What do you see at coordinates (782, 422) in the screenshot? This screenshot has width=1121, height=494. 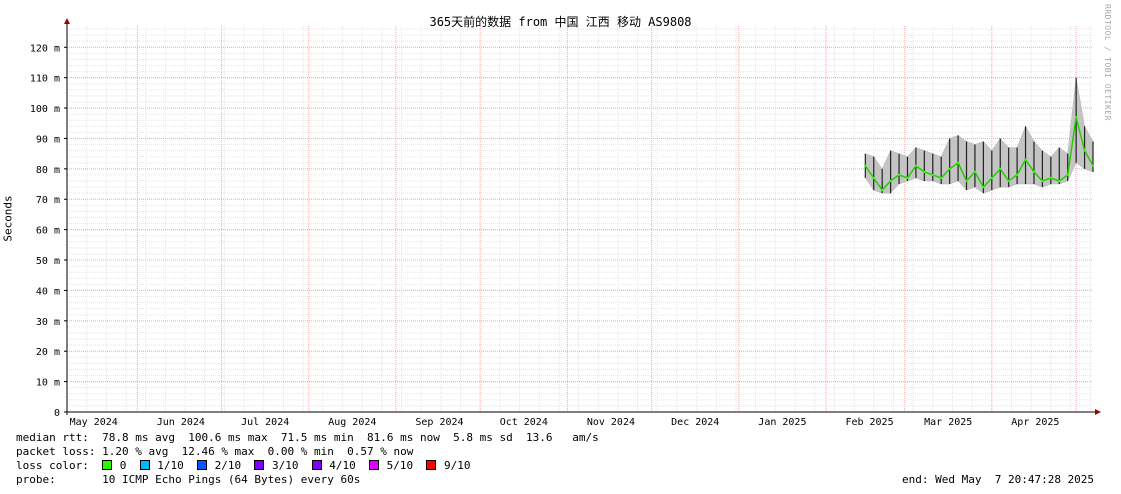 I see `x-tick-label: Jan 2025` at bounding box center [782, 422].